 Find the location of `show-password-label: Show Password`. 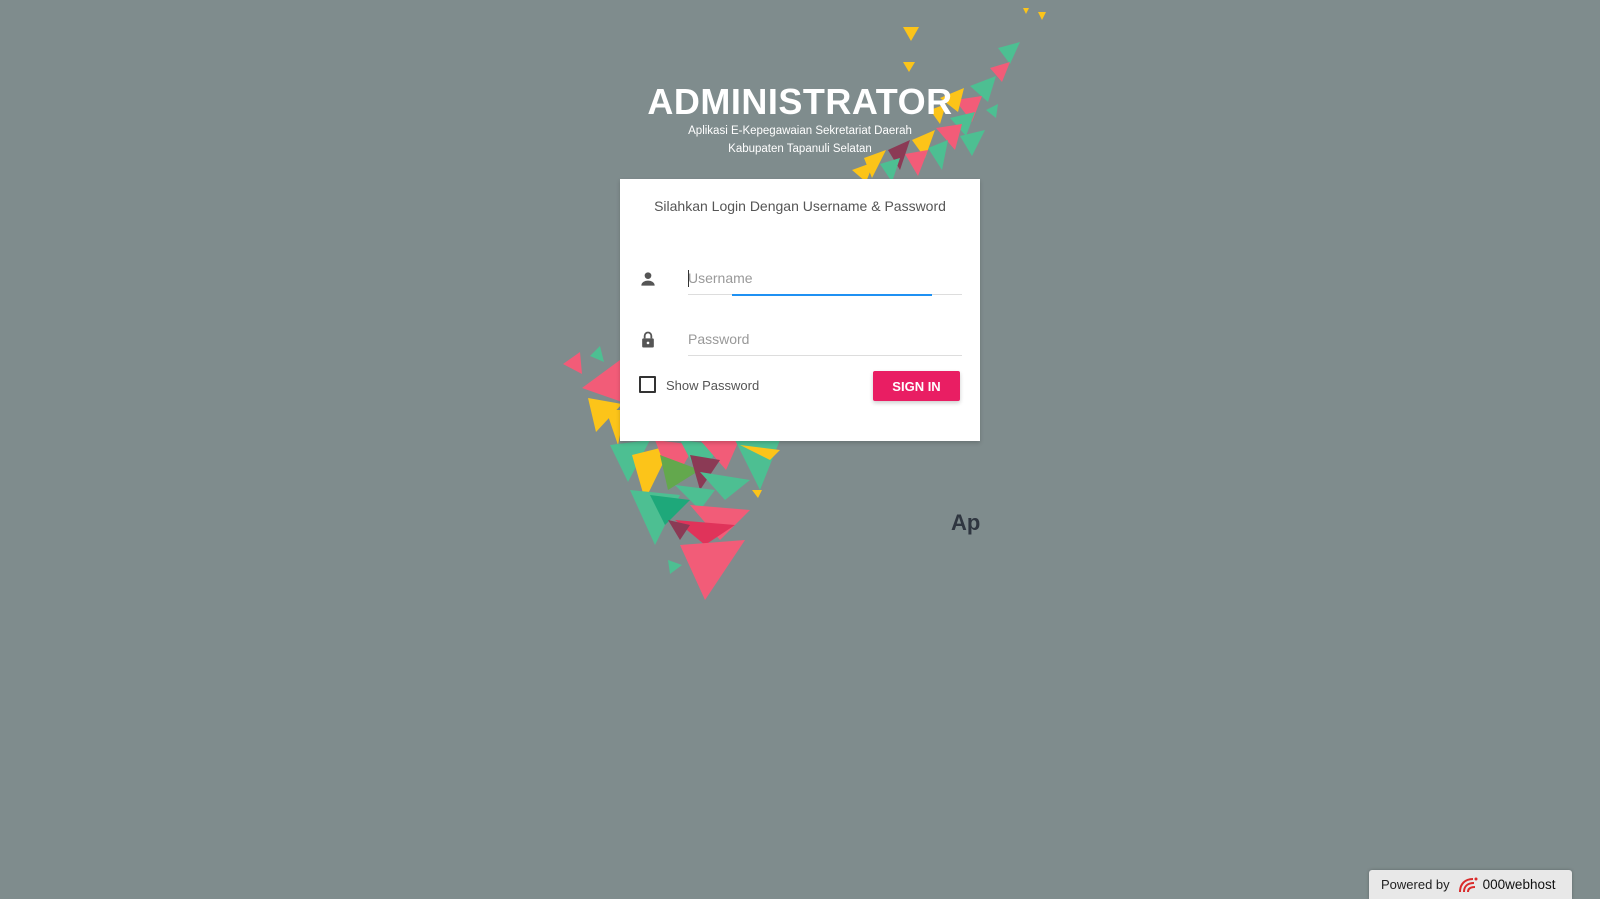

show-password-label: Show Password is located at coordinates (712, 385).